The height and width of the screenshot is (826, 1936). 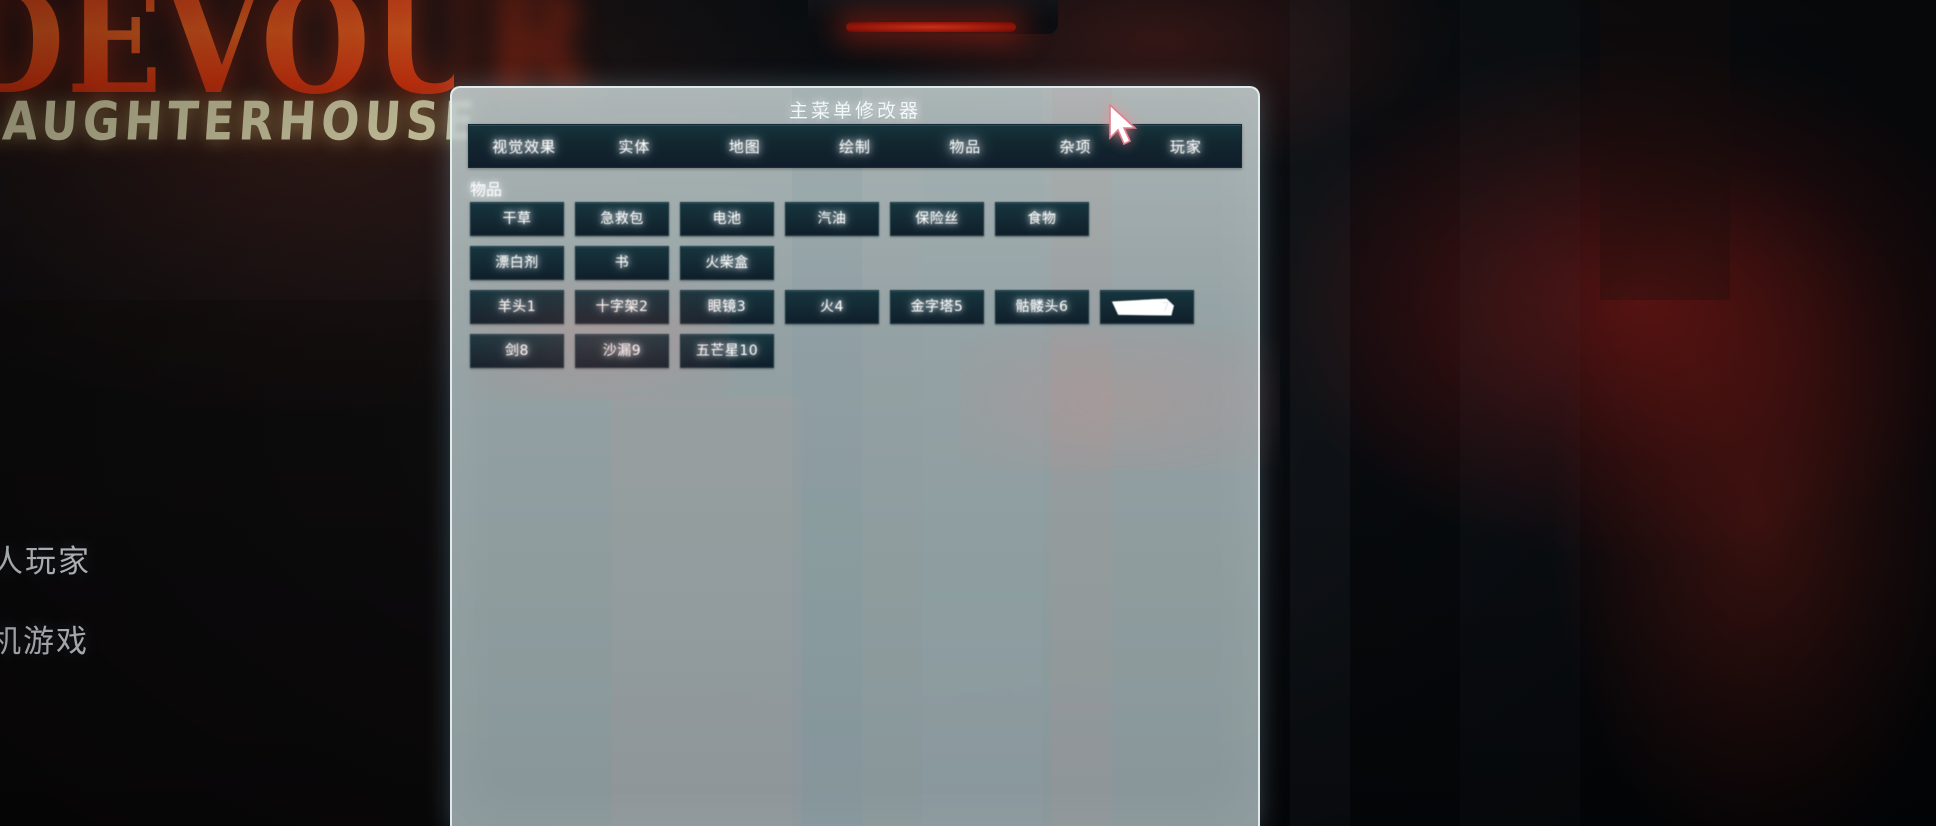 What do you see at coordinates (622, 351) in the screenshot?
I see `item-button: 沙漏9` at bounding box center [622, 351].